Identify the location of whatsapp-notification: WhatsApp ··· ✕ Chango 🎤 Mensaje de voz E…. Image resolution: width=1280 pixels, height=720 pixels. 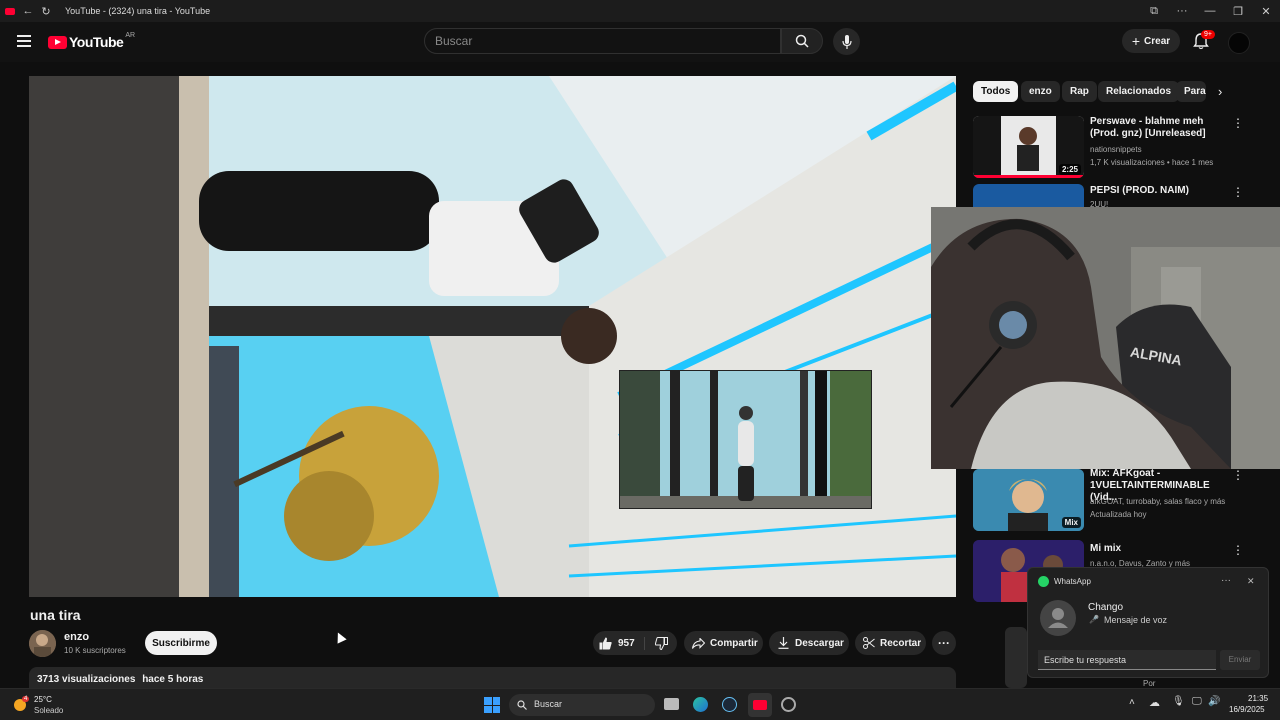
(1148, 622).